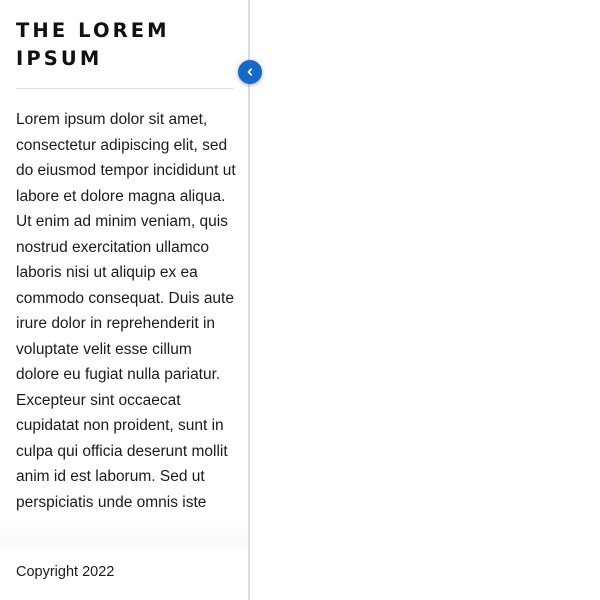 The width and height of the screenshot is (600, 600). What do you see at coordinates (93, 44) in the screenshot?
I see `sidebar-title: THE LOREM IPSUM` at bounding box center [93, 44].